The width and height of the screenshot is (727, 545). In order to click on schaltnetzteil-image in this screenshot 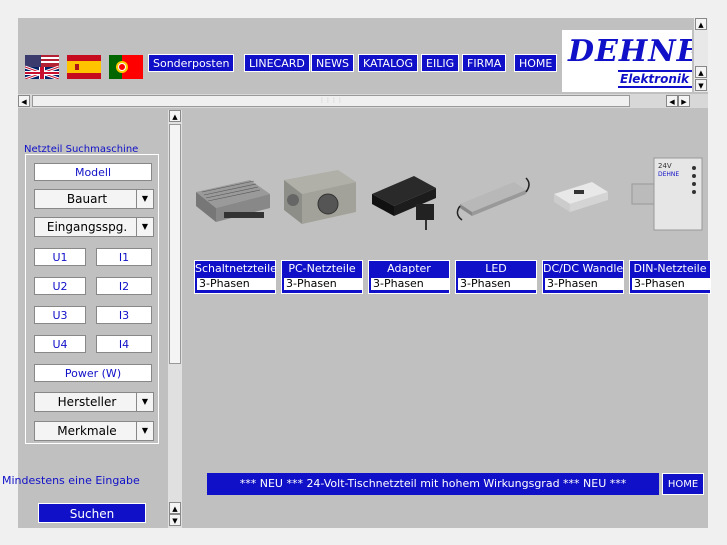, I will do `click(233, 193)`.